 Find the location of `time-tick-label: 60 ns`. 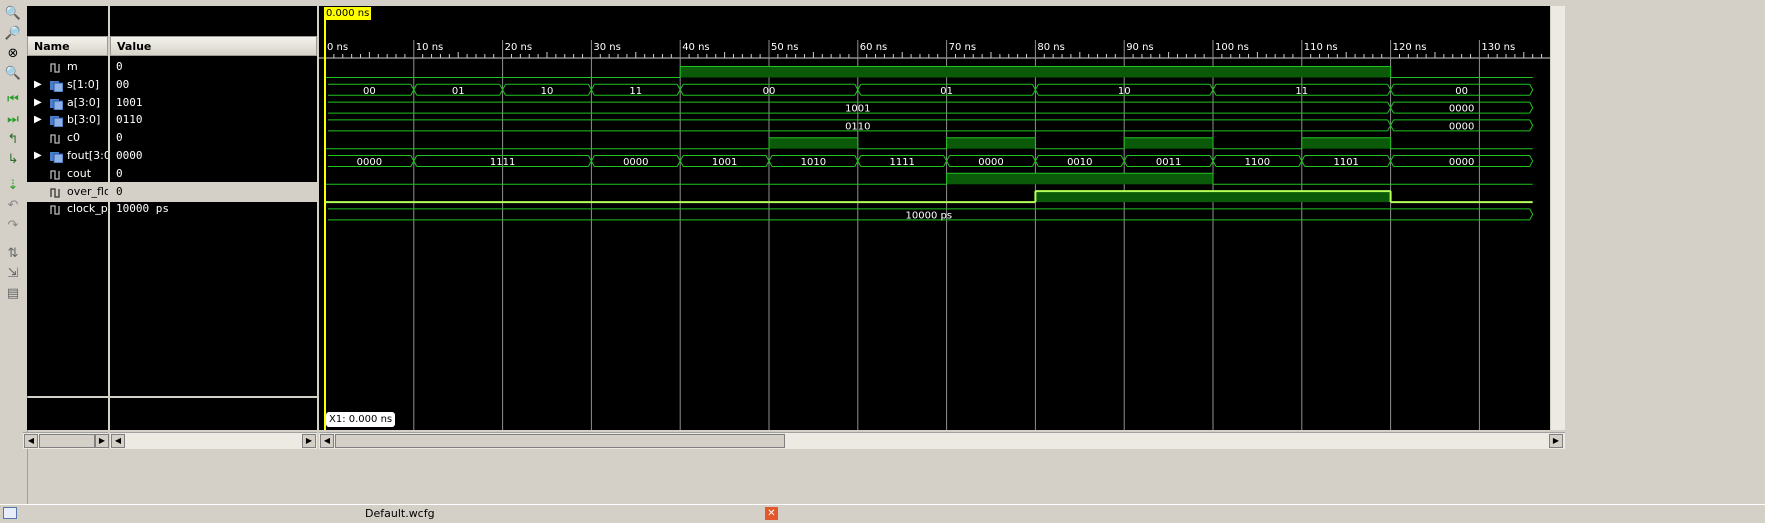

time-tick-label: 60 ns is located at coordinates (873, 47).